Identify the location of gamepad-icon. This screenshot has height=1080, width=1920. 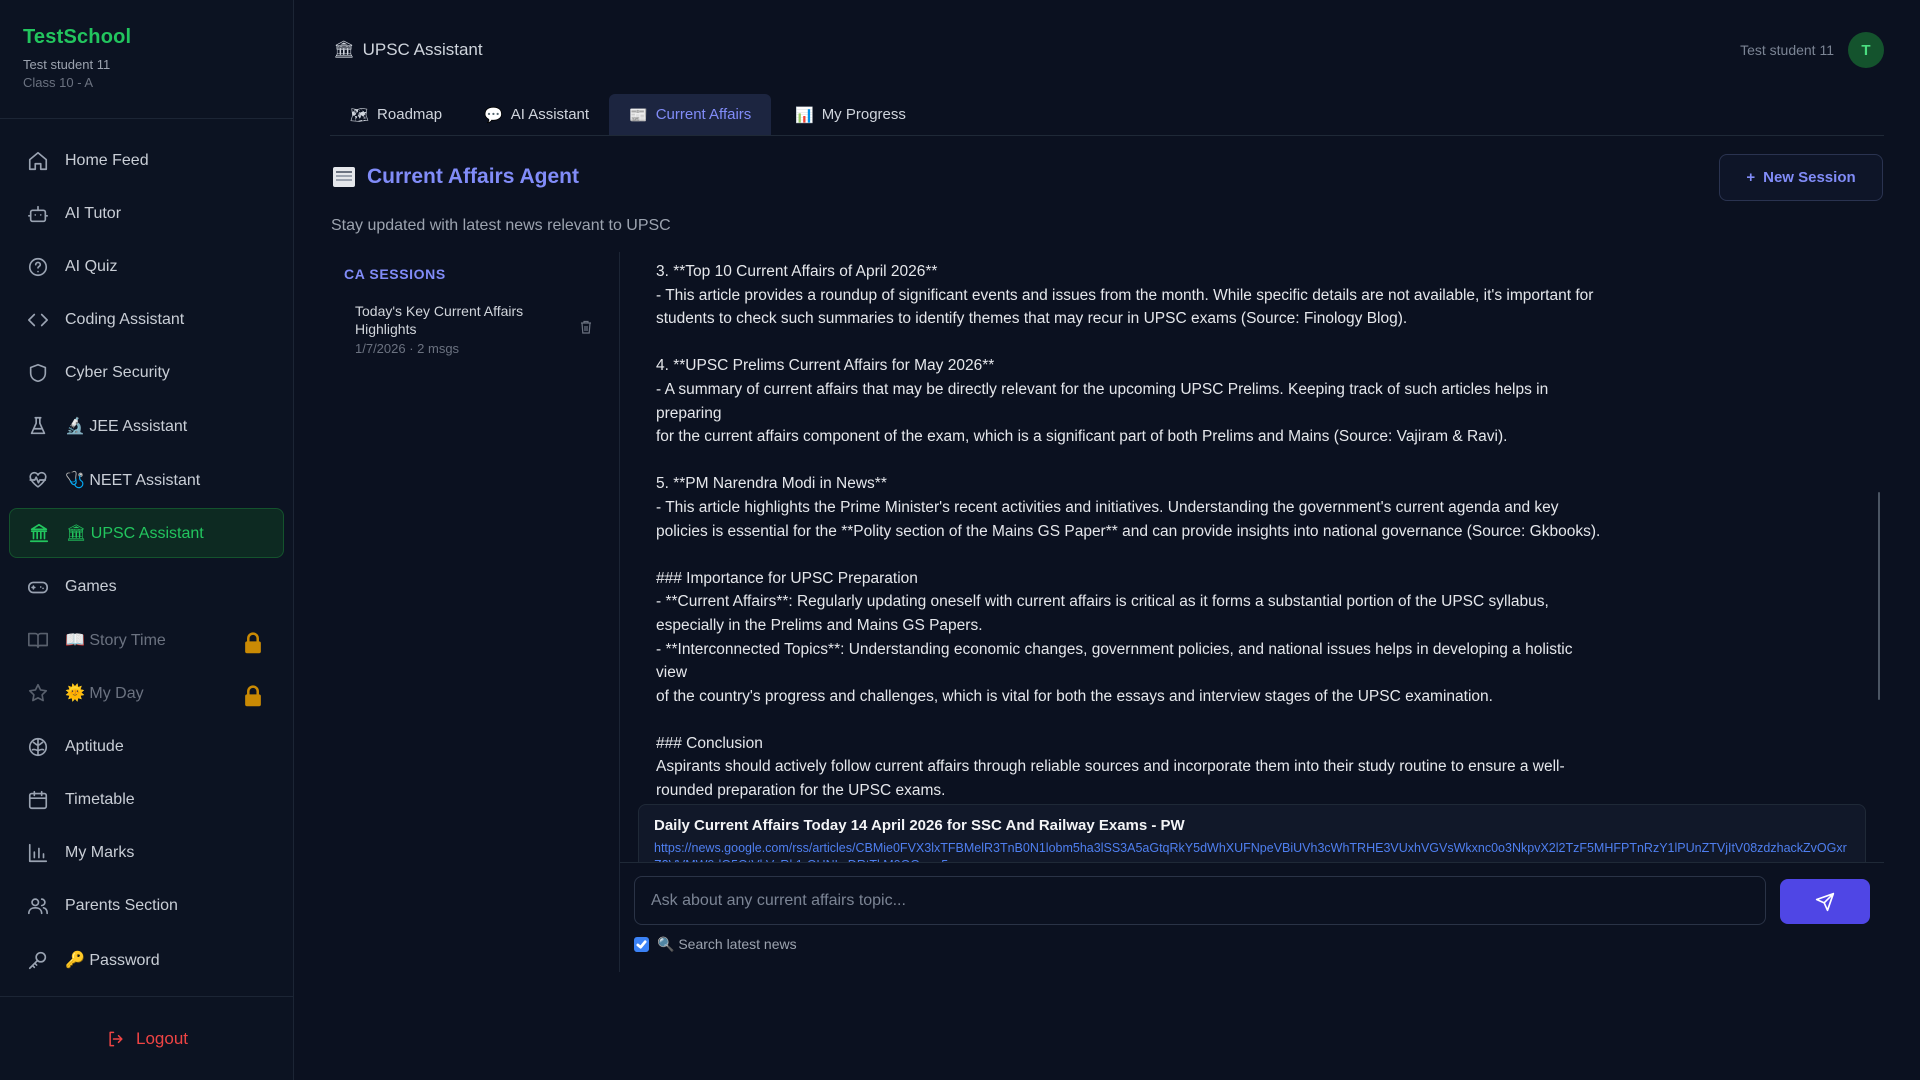
(38, 587).